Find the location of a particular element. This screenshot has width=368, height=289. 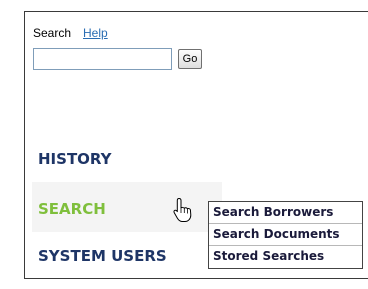

submenu-item-search-documents: Search Documents is located at coordinates (285, 235).